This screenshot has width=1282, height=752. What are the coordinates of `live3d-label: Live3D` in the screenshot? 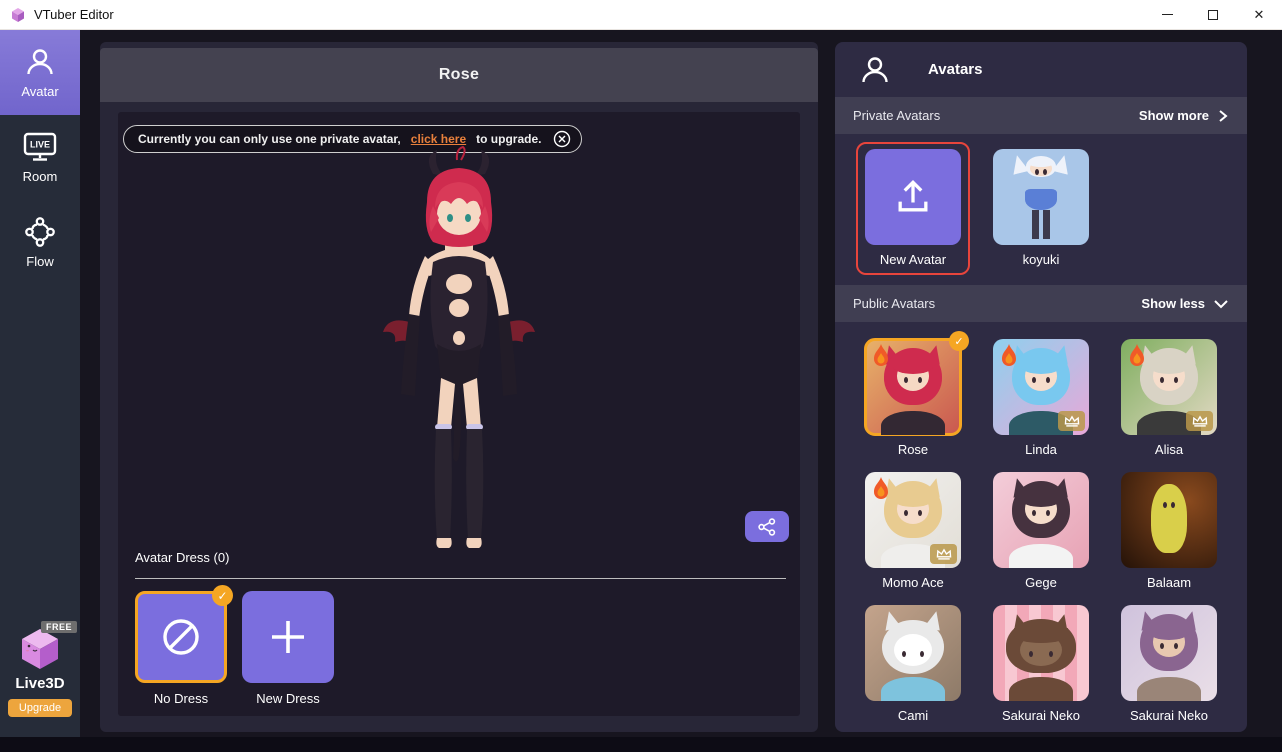 It's located at (40, 683).